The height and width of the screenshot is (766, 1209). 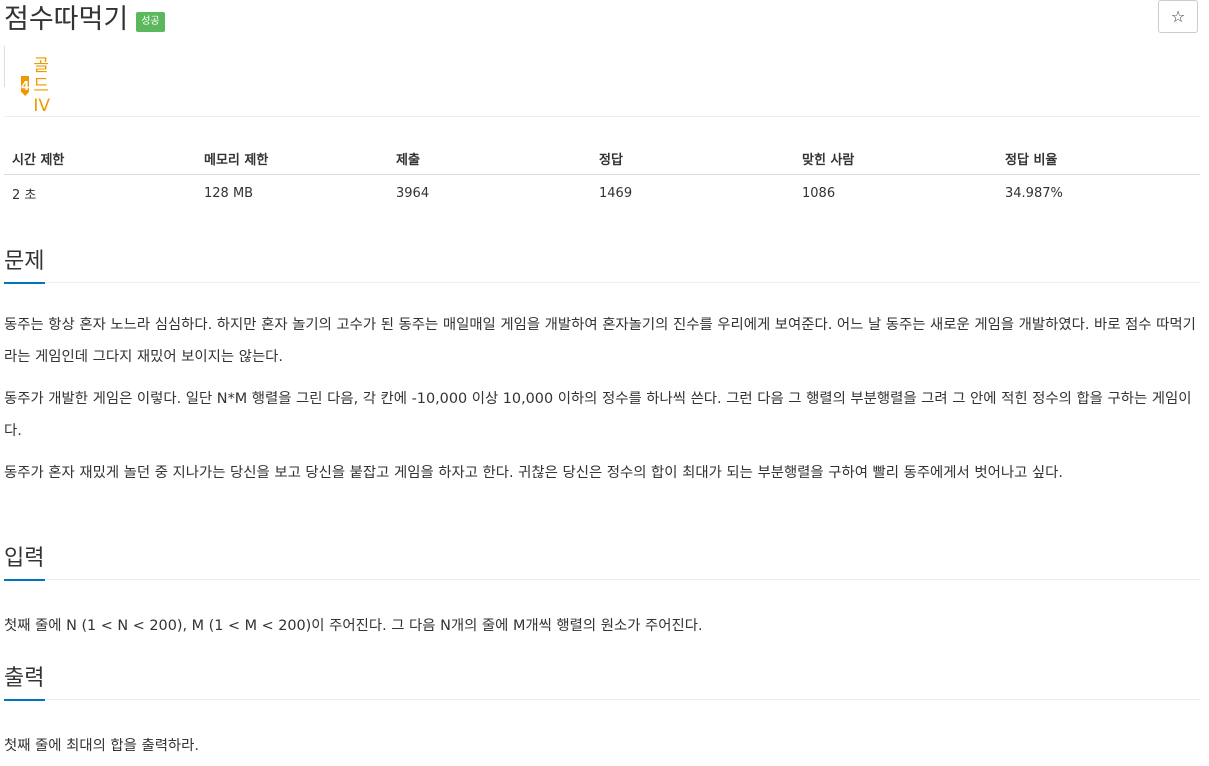 What do you see at coordinates (24, 678) in the screenshot?
I see `output-heading: 출력` at bounding box center [24, 678].